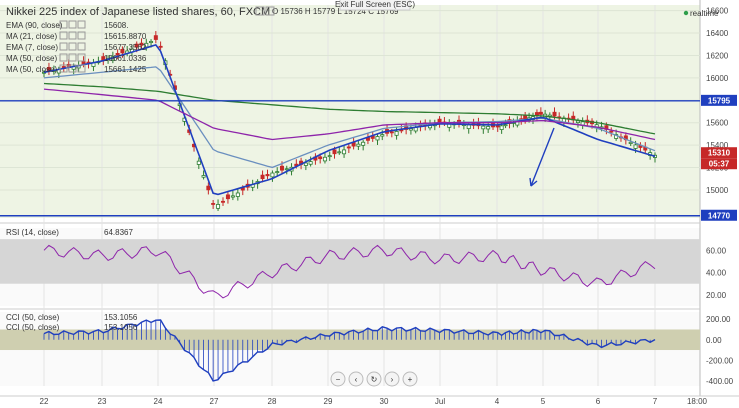  I want to click on time-tick-label: 7, so click(655, 401).